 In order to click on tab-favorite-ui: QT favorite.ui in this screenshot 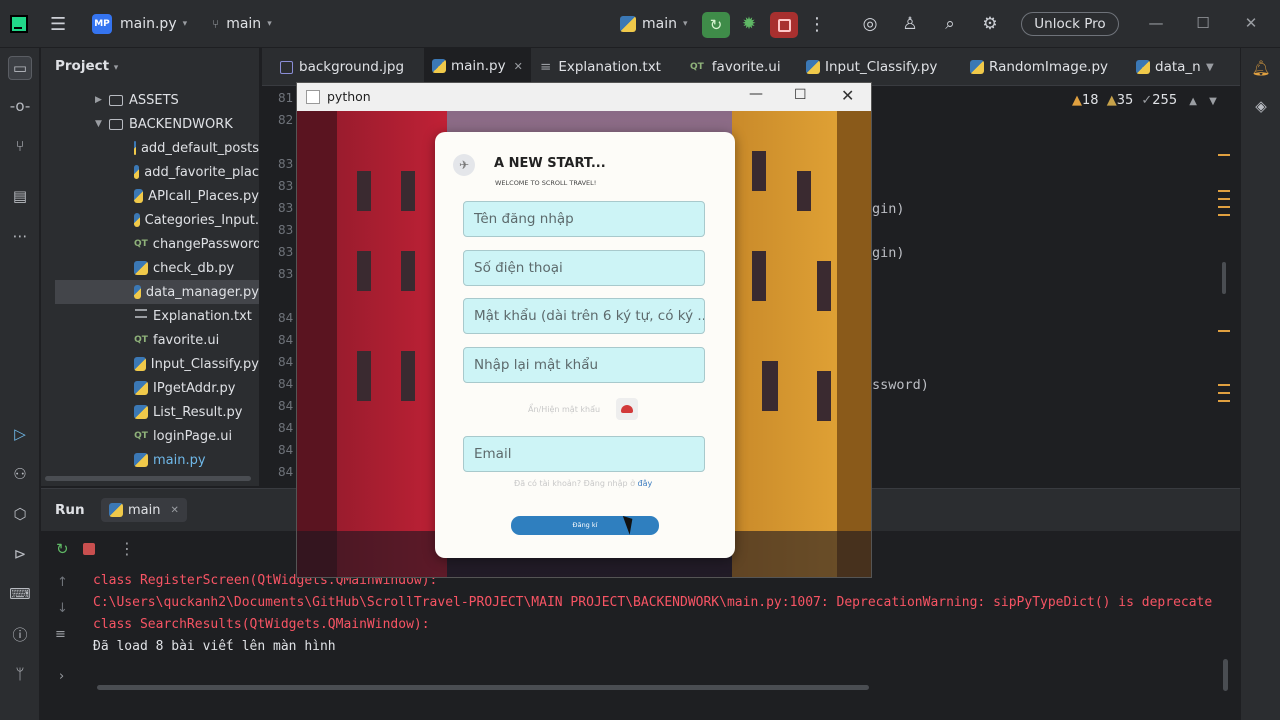, I will do `click(735, 67)`.